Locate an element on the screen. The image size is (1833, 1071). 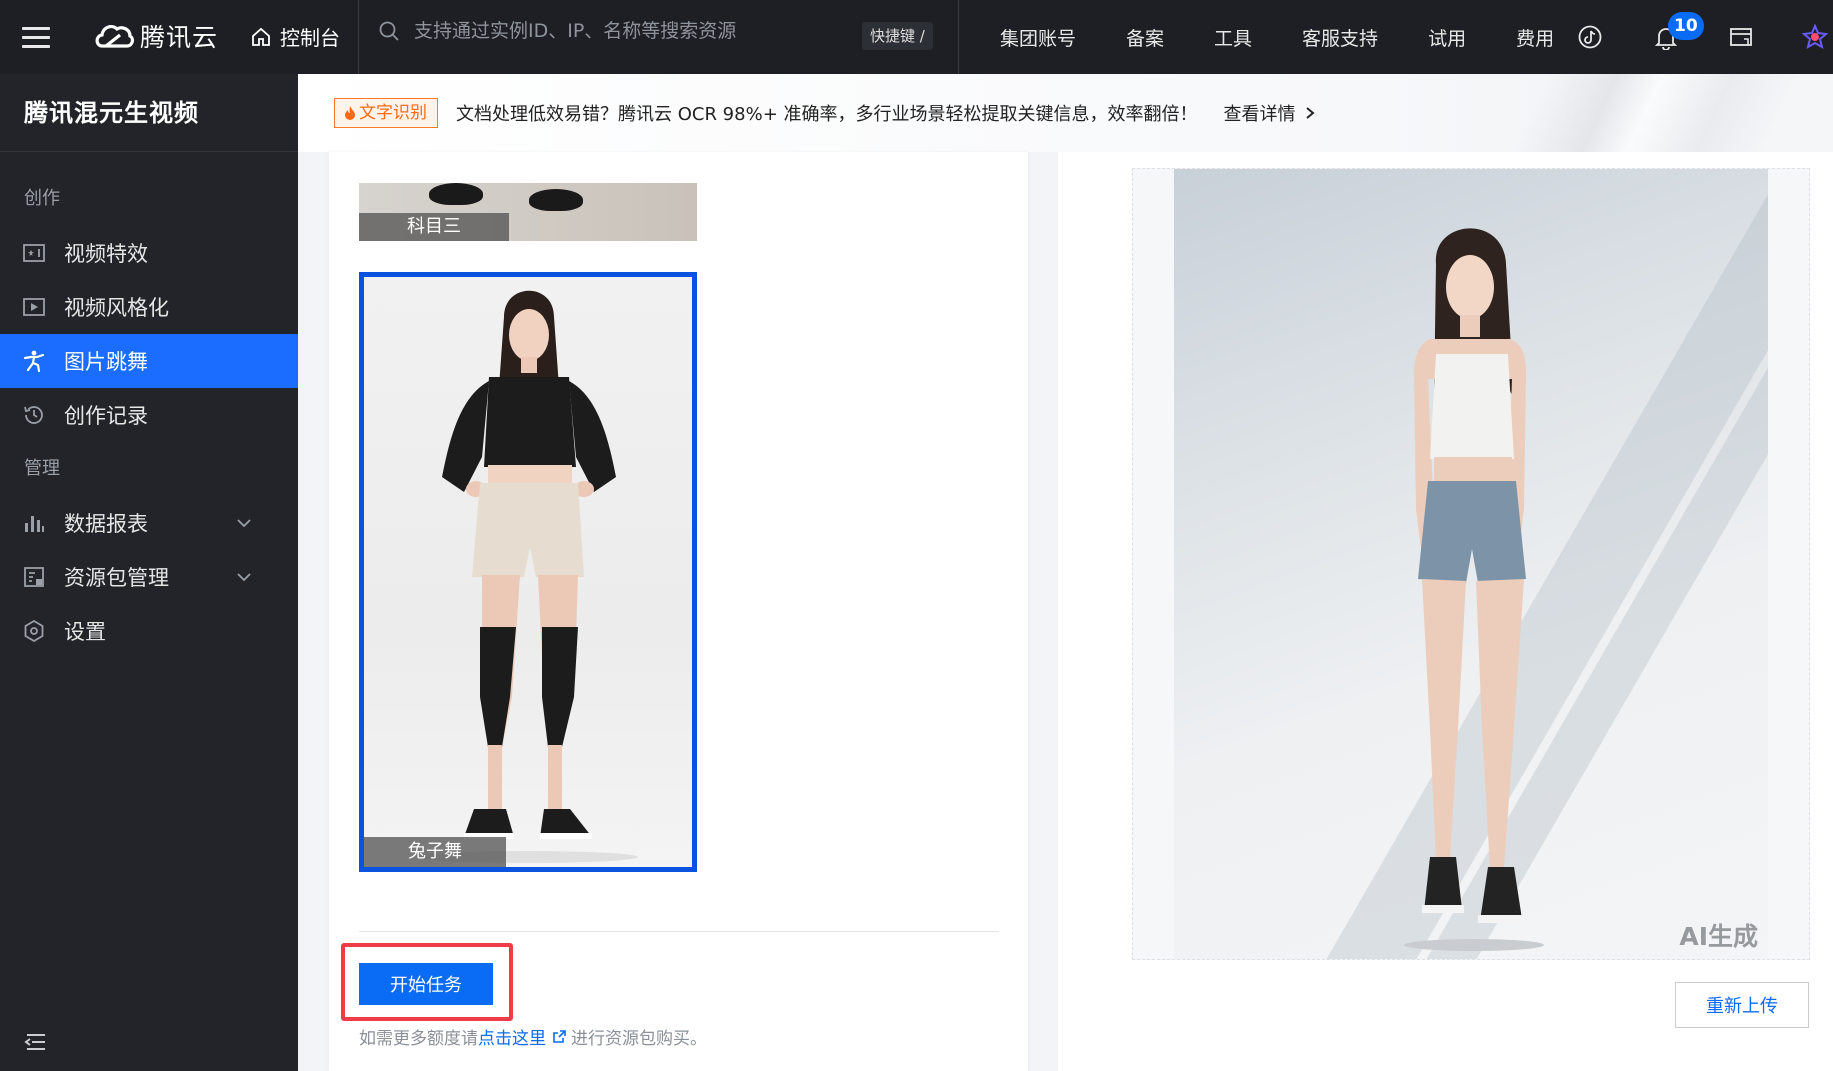
template-label: 兔子舞 is located at coordinates (435, 852).